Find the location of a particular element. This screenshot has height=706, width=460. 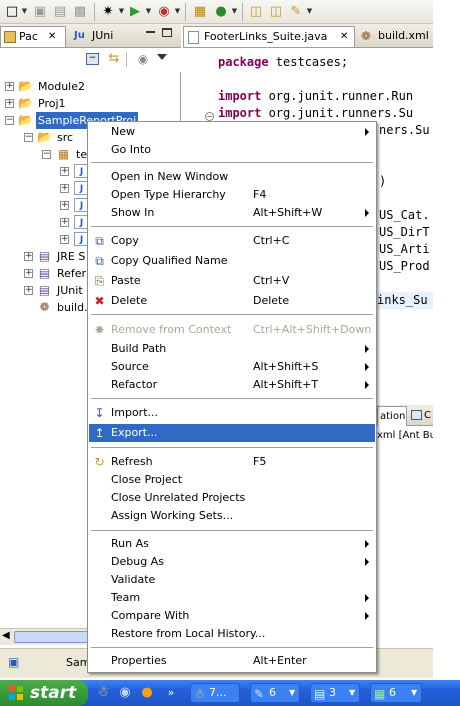

debug-dropdown-icon: ▼ is located at coordinates (121, 11).